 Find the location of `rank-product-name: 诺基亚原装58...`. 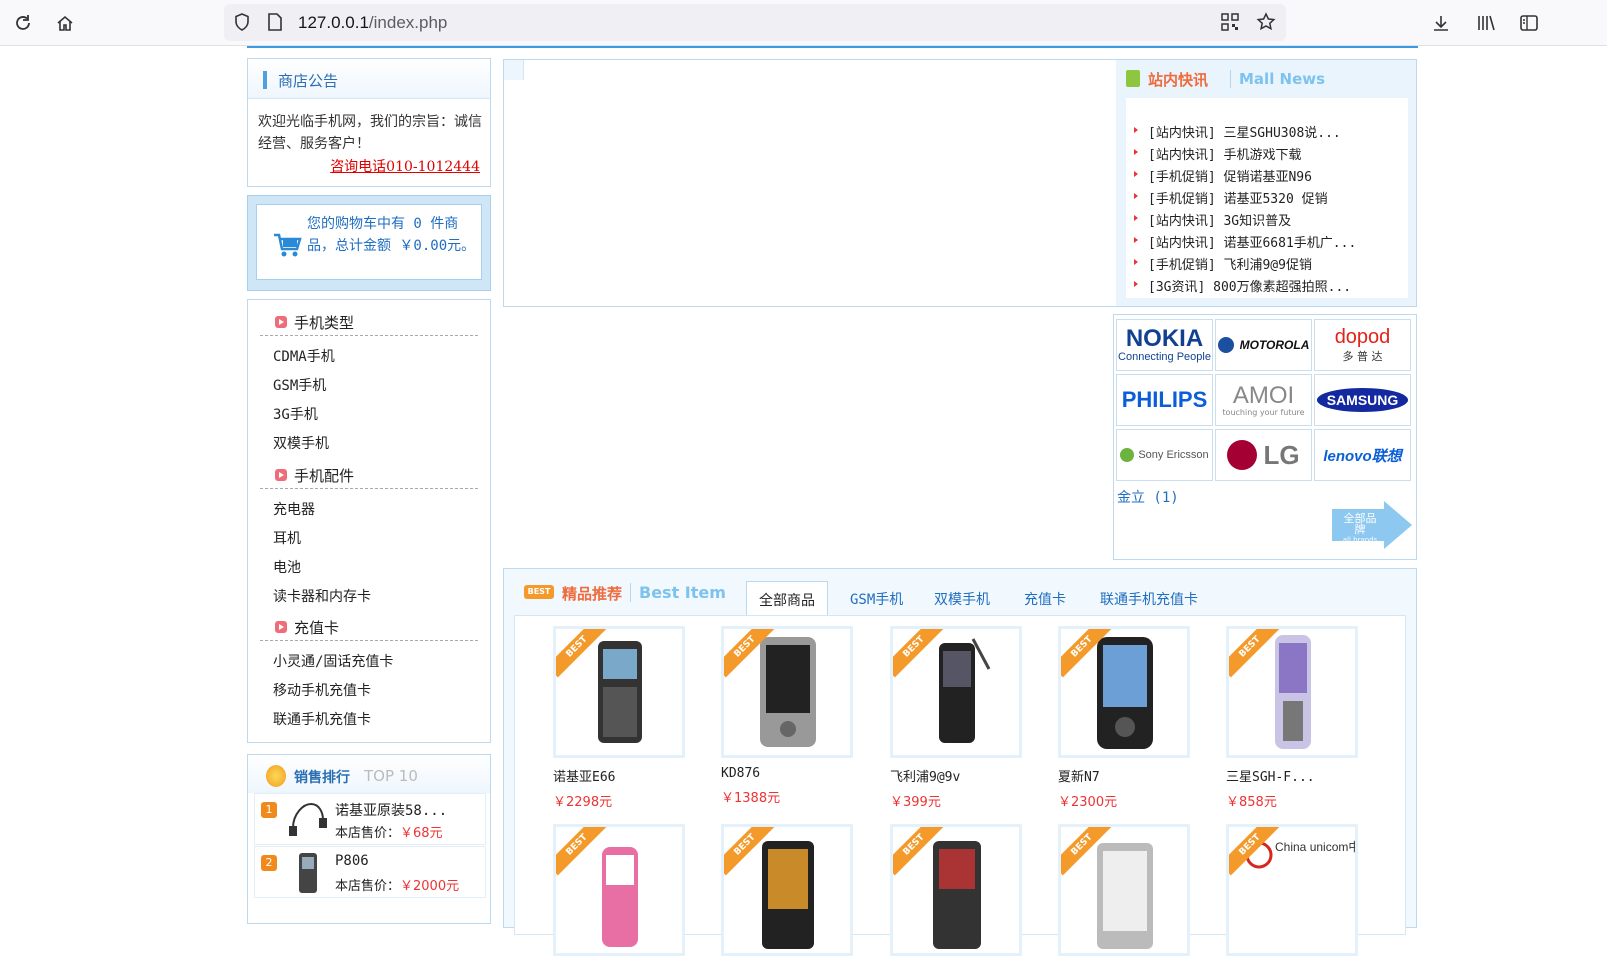

rank-product-name: 诺基亚原装58... is located at coordinates (391, 810).